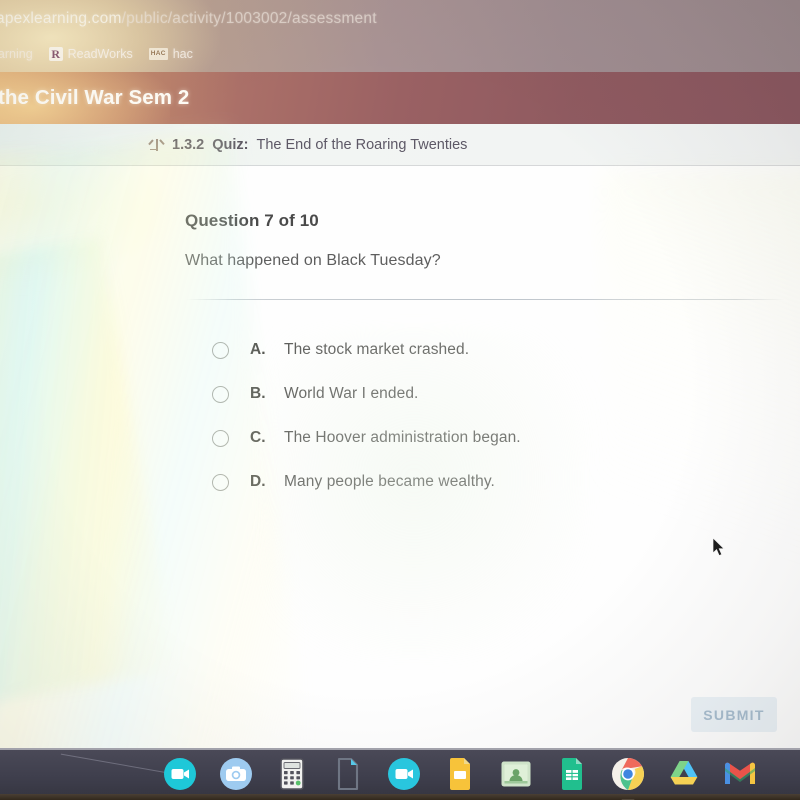 The width and height of the screenshot is (800, 800). I want to click on bookmarks-bar: Learning R ReadWorks HAC hac, so click(96, 54).